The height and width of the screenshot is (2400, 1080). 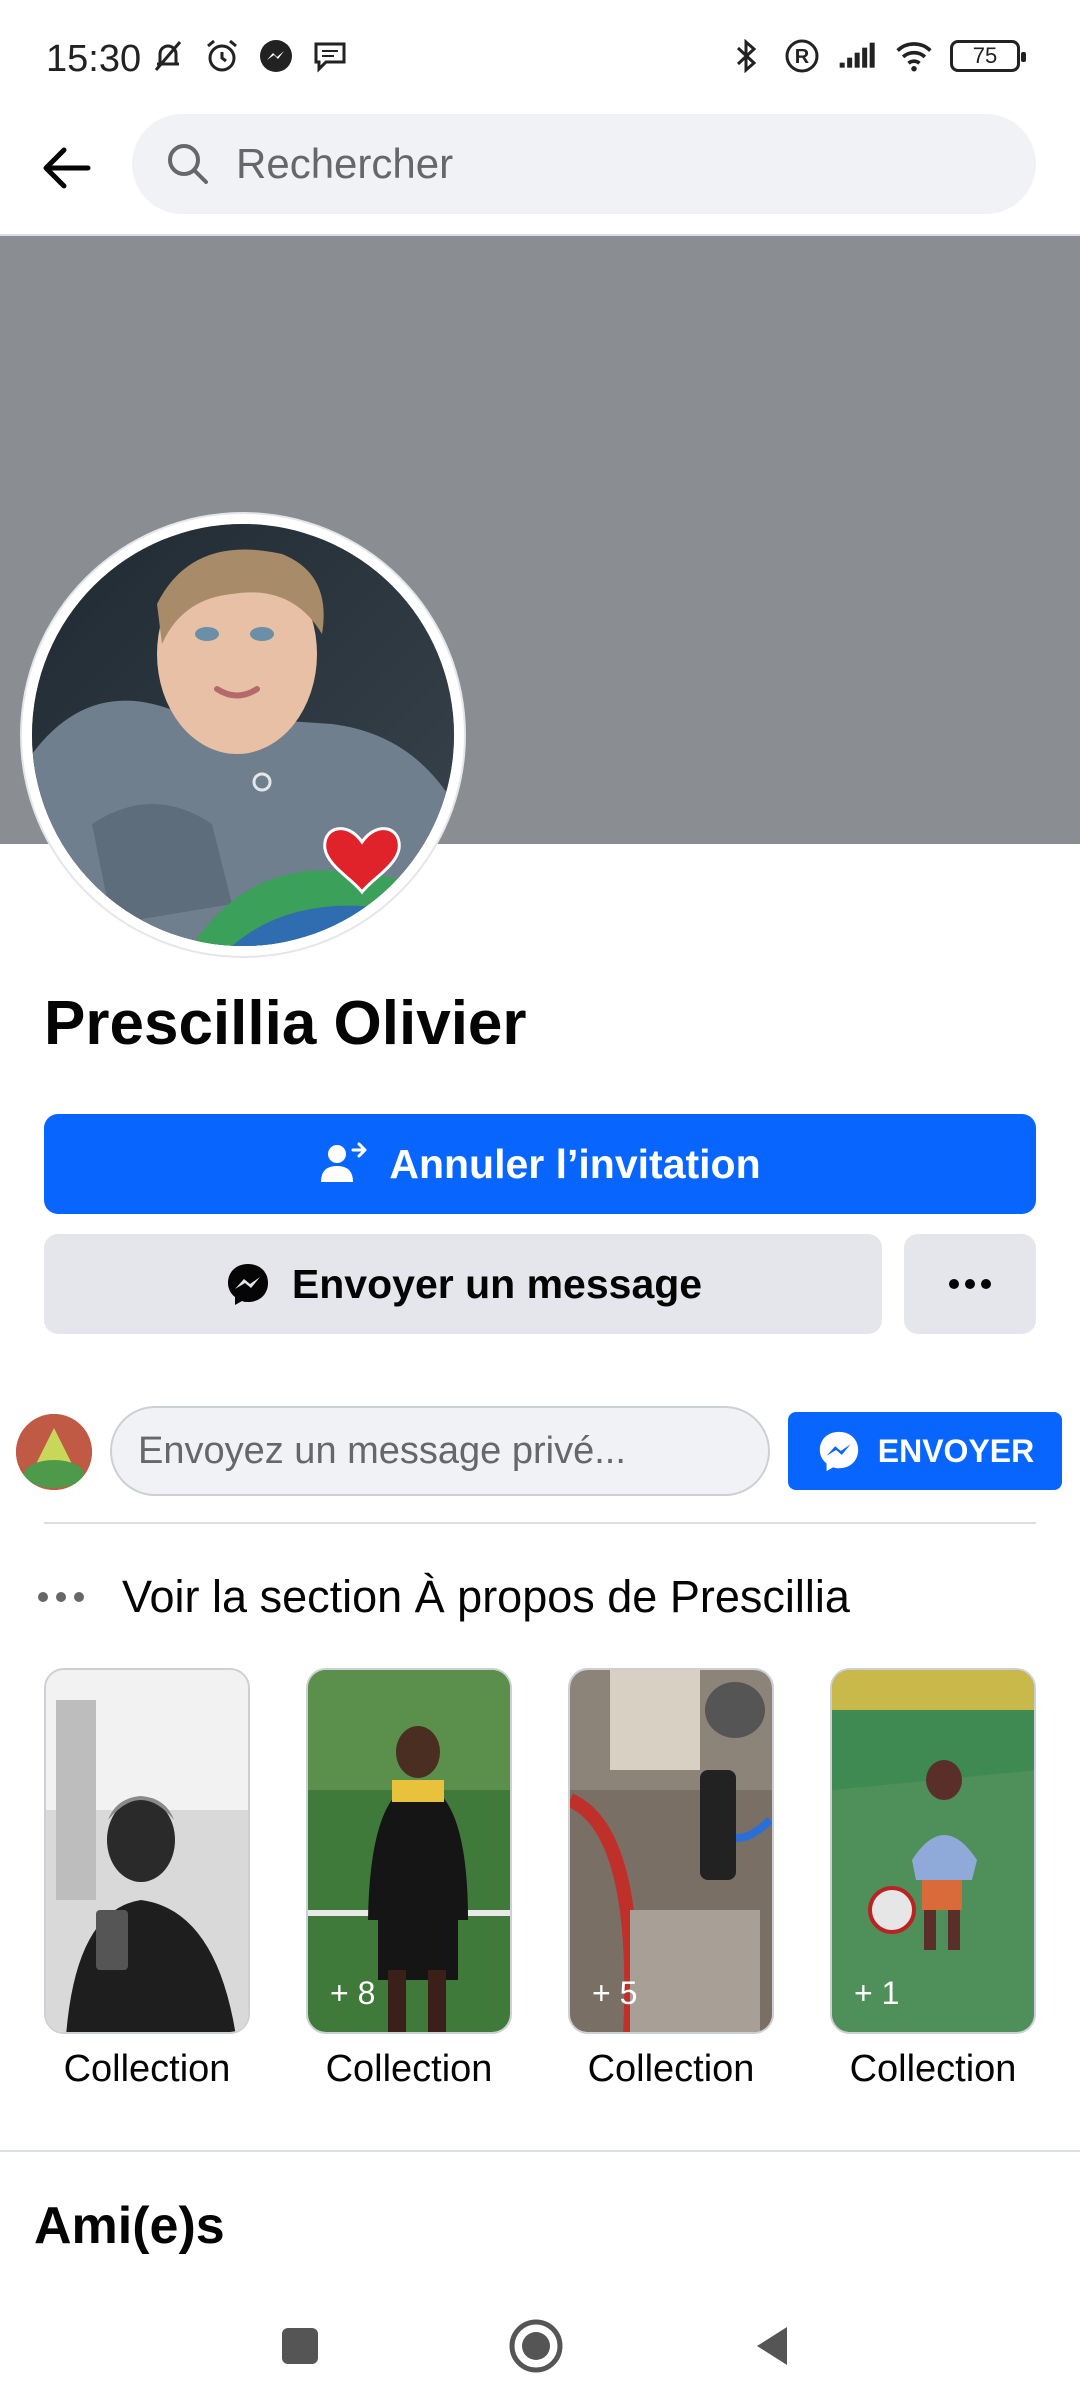 I want to click on profile-name: Prescillia Olivier, so click(x=285, y=1023).